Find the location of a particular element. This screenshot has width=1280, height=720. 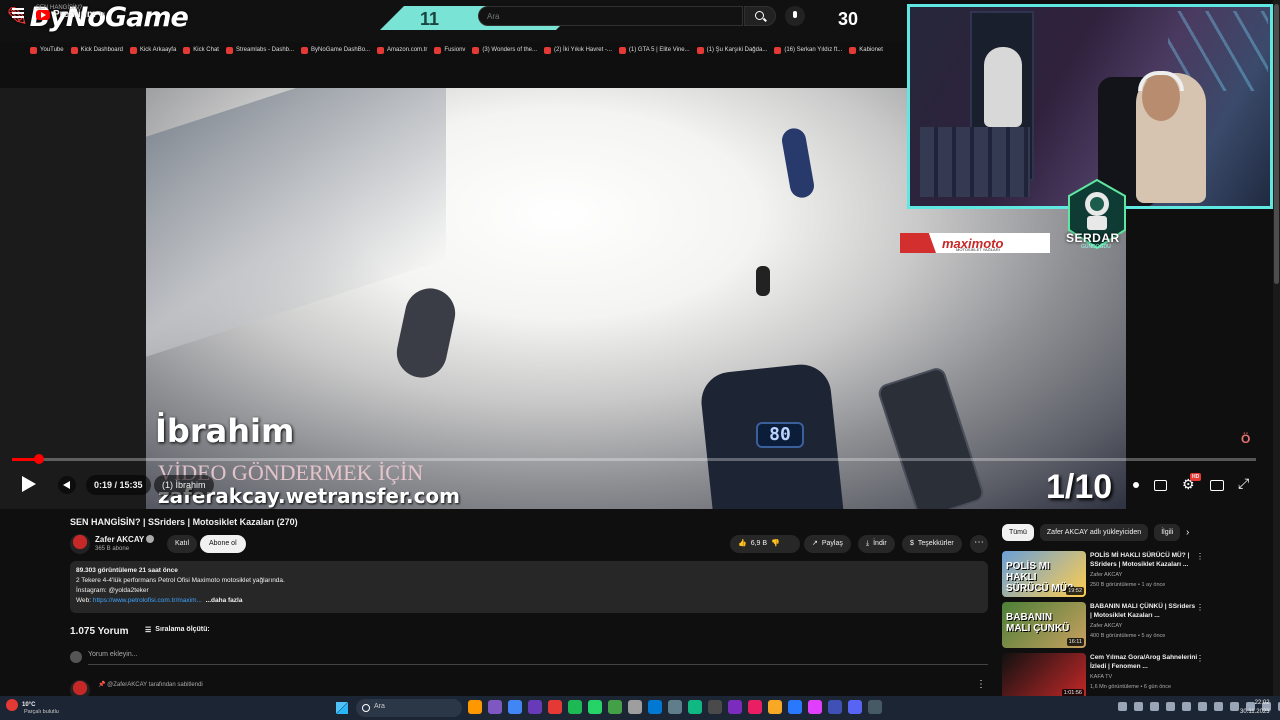

join-button: Katıl is located at coordinates (182, 544).